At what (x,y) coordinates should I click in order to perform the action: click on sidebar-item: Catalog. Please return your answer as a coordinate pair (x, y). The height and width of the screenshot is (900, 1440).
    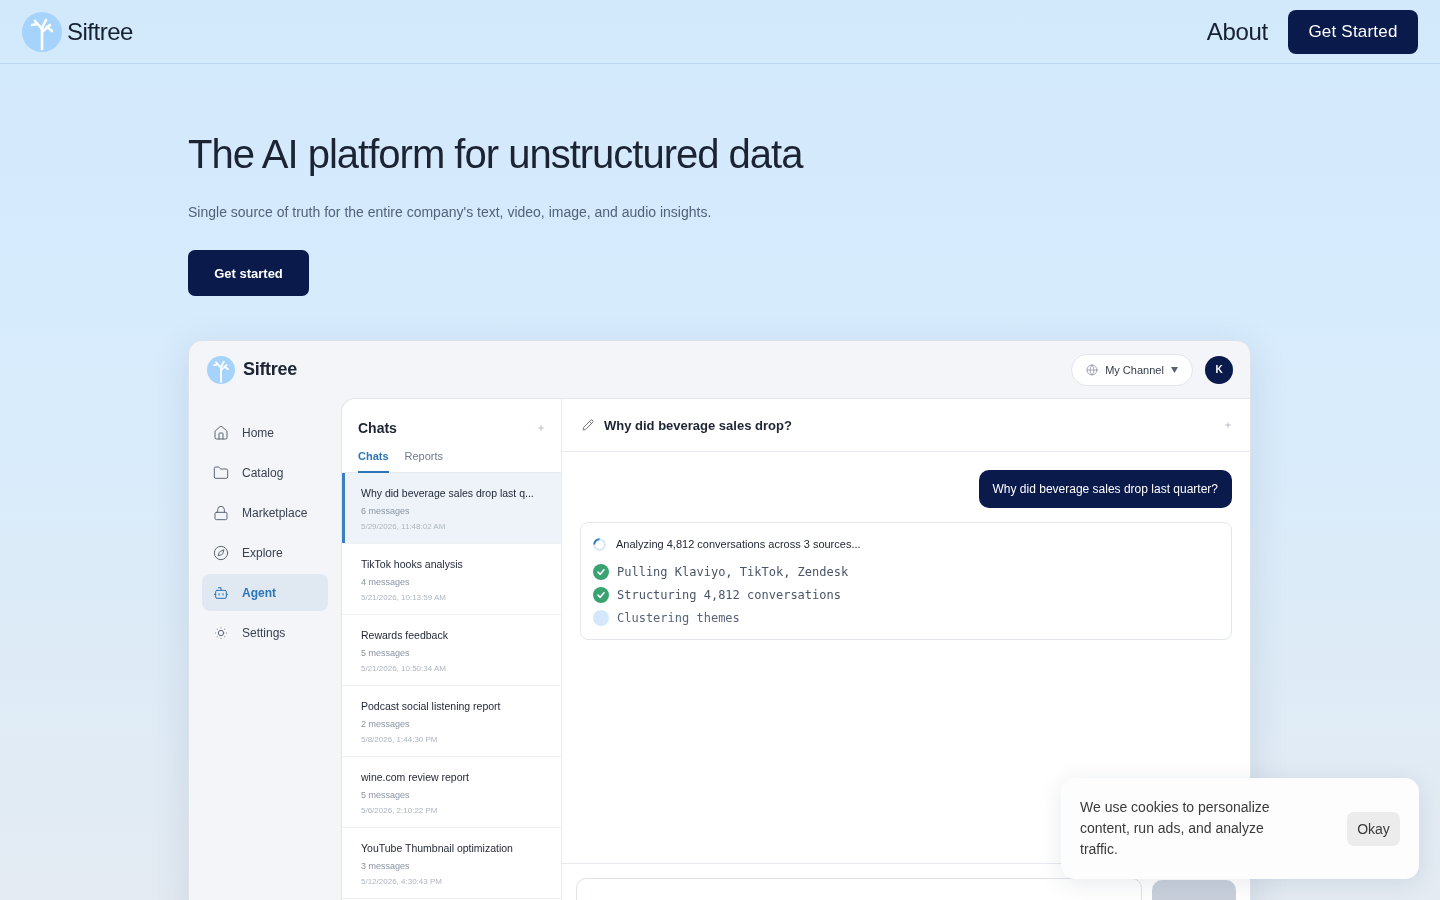
    Looking at the image, I should click on (265, 472).